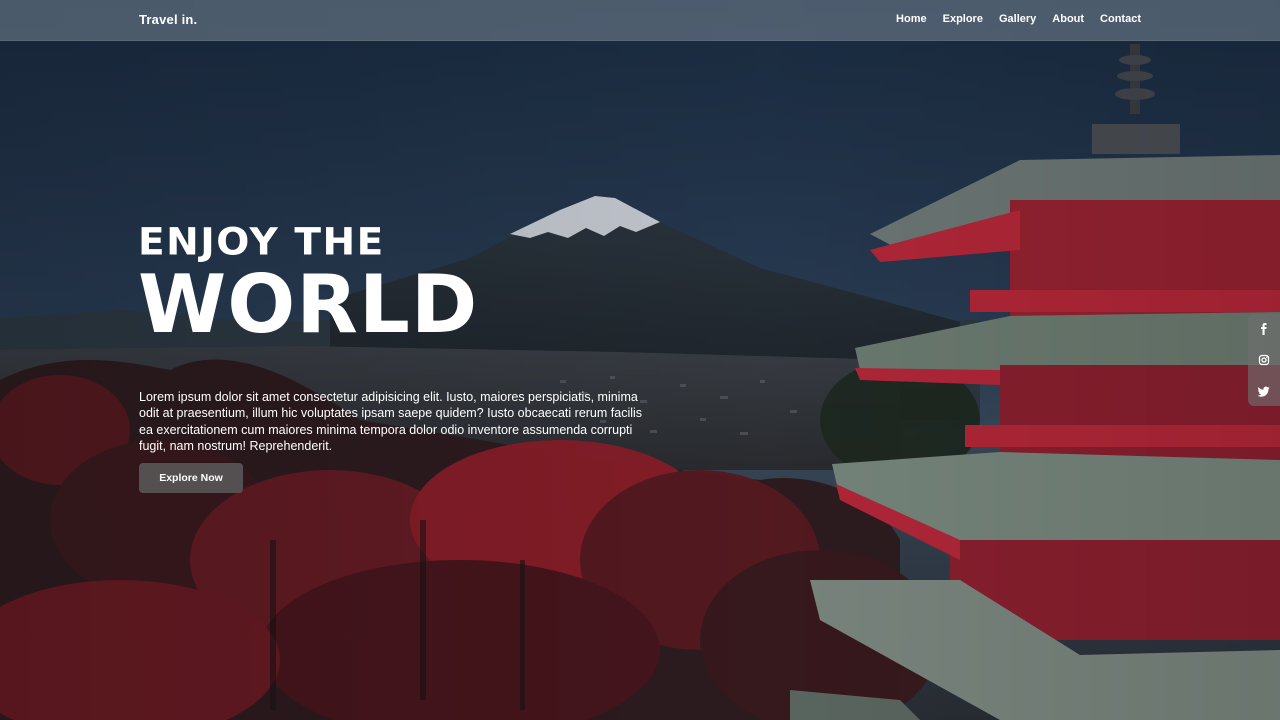  Describe the element at coordinates (308, 304) in the screenshot. I see `hero-title-line2: WORLD` at that location.